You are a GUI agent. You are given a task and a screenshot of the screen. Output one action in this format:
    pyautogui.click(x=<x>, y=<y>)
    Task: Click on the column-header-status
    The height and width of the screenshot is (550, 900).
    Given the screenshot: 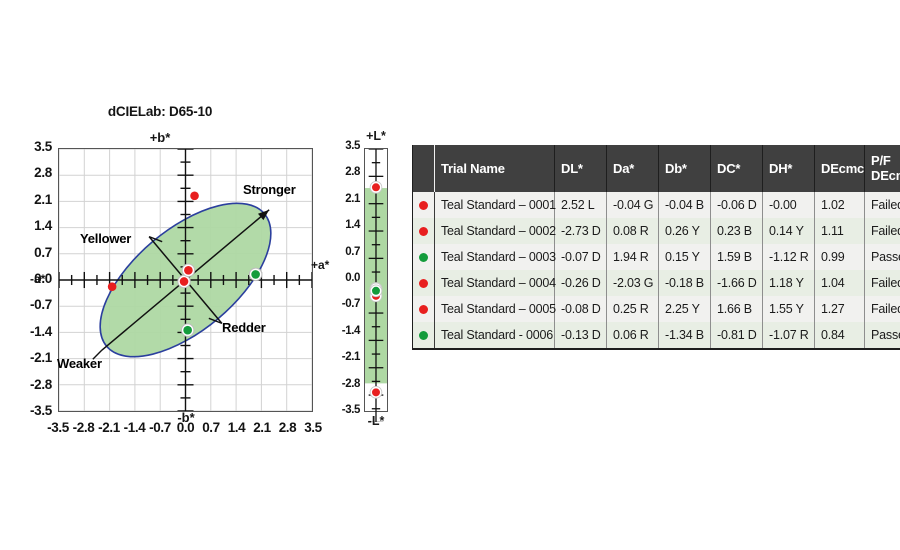 What is the action you would take?
    pyautogui.click(x=423, y=168)
    